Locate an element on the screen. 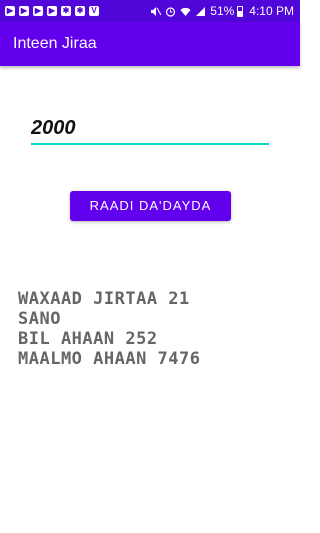 The height and width of the screenshot is (533, 320). year-input is located at coordinates (150, 128).